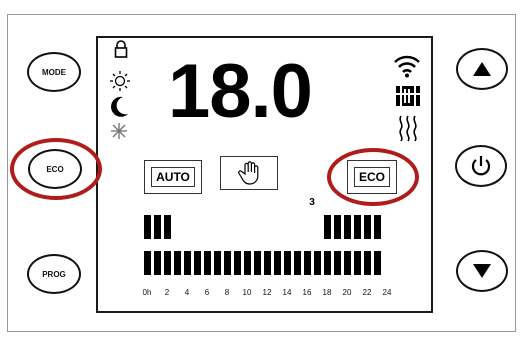  Describe the element at coordinates (147, 292) in the screenshot. I see `hour-label: 0h` at that location.